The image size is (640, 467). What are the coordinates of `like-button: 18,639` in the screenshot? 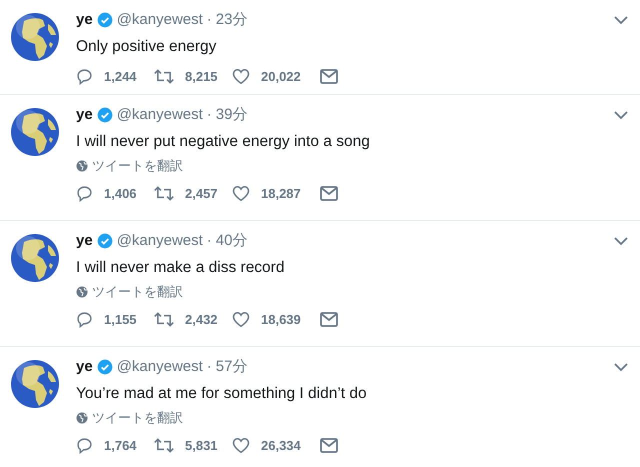 It's located at (276, 319).